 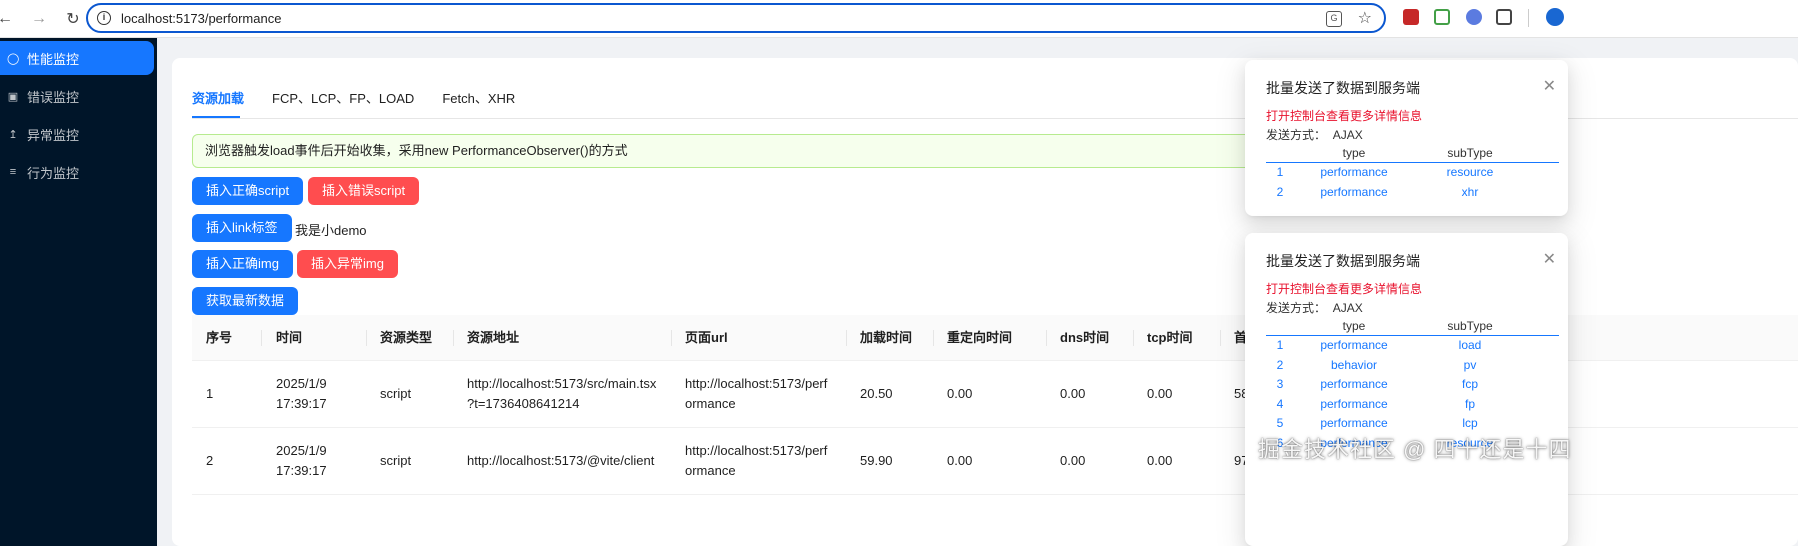 What do you see at coordinates (1241, 337) in the screenshot?
I see `column-header: 首` at bounding box center [1241, 337].